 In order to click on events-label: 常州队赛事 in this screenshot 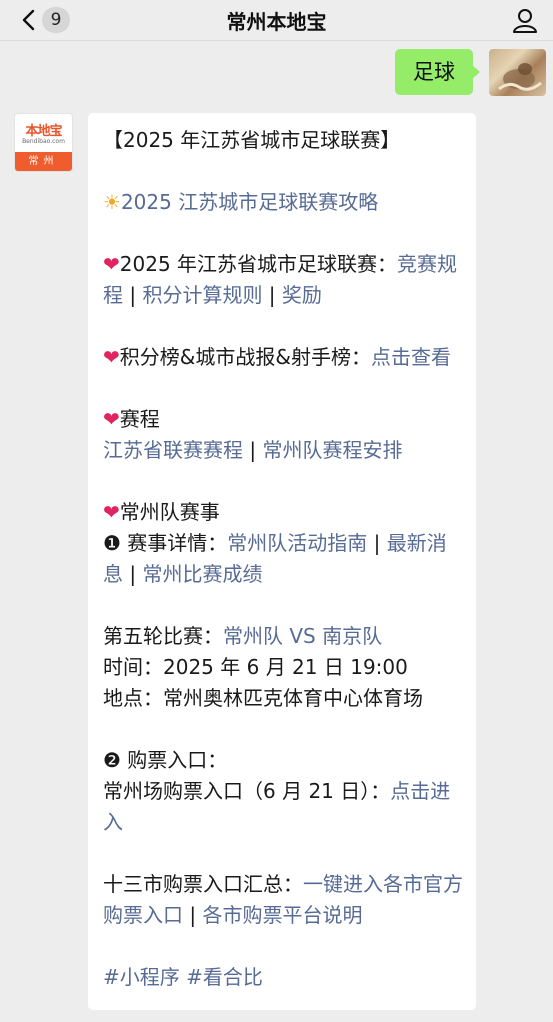, I will do `click(169, 512)`.